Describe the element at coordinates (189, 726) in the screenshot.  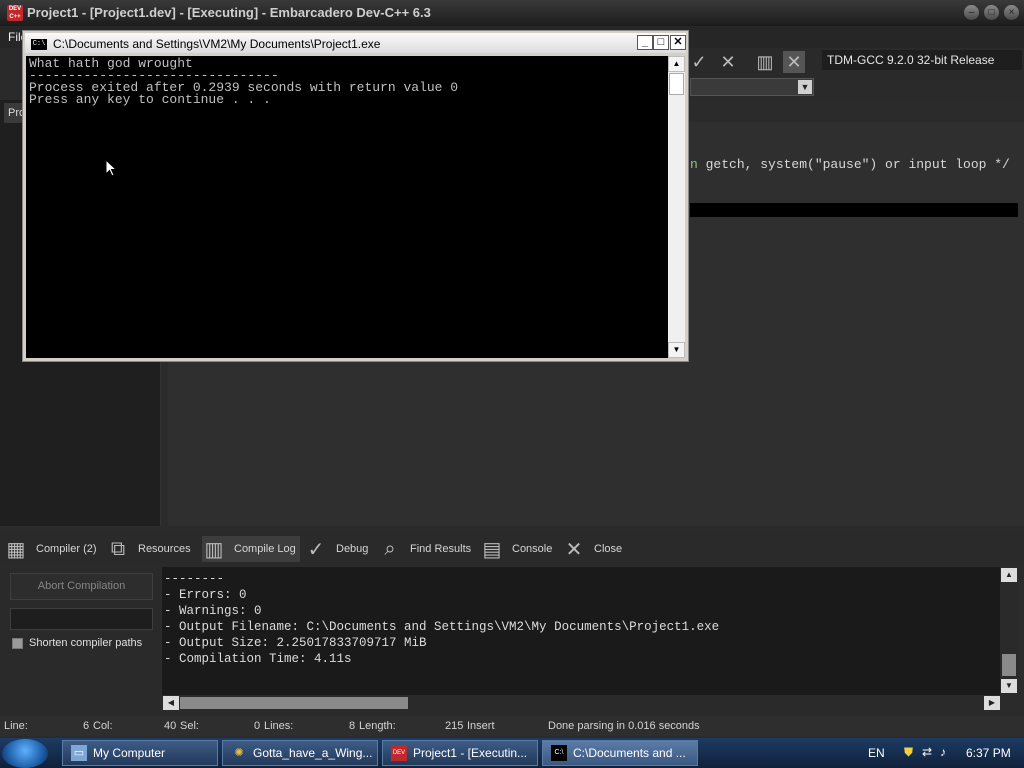
I see `status-sel-label: Sel:` at that location.